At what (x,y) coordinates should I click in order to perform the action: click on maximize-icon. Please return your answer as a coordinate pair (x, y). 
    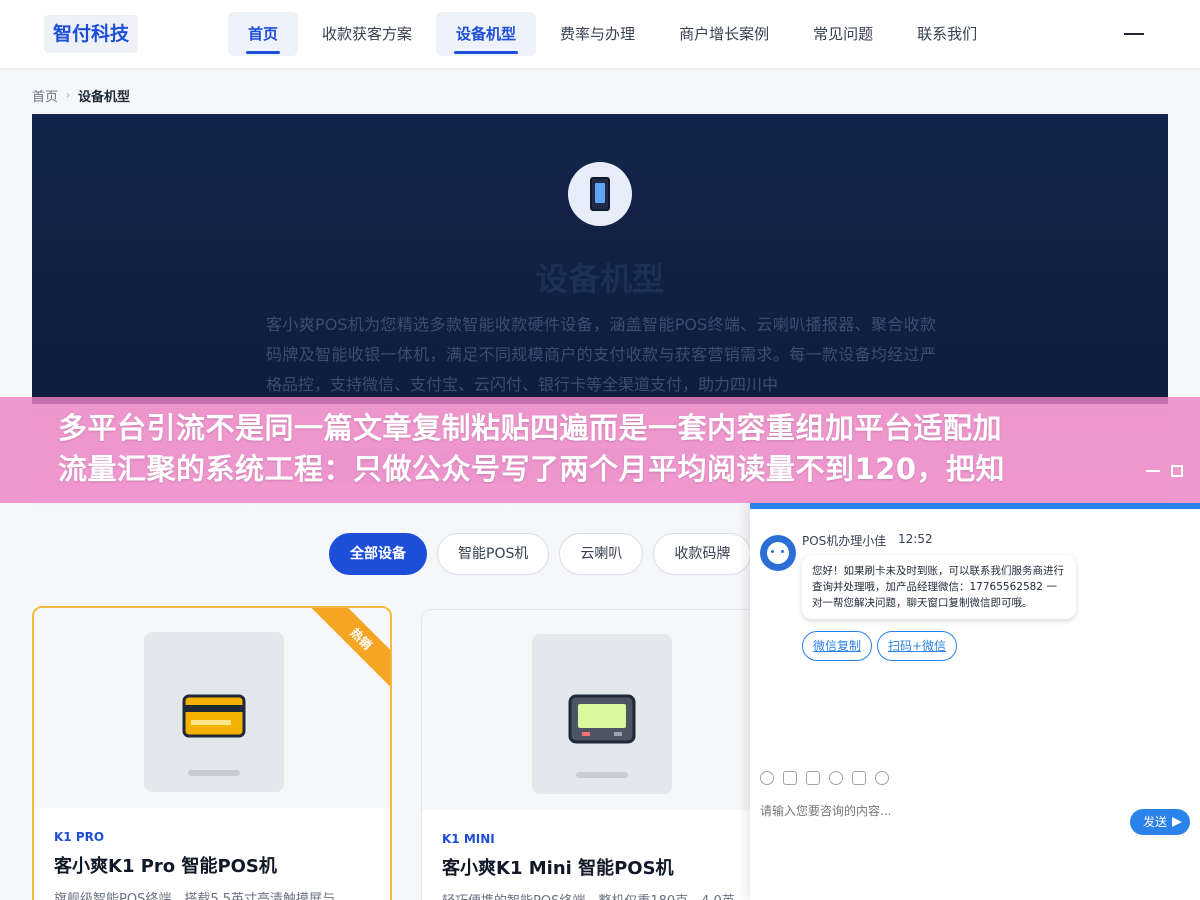
    Looking at the image, I should click on (1177, 471).